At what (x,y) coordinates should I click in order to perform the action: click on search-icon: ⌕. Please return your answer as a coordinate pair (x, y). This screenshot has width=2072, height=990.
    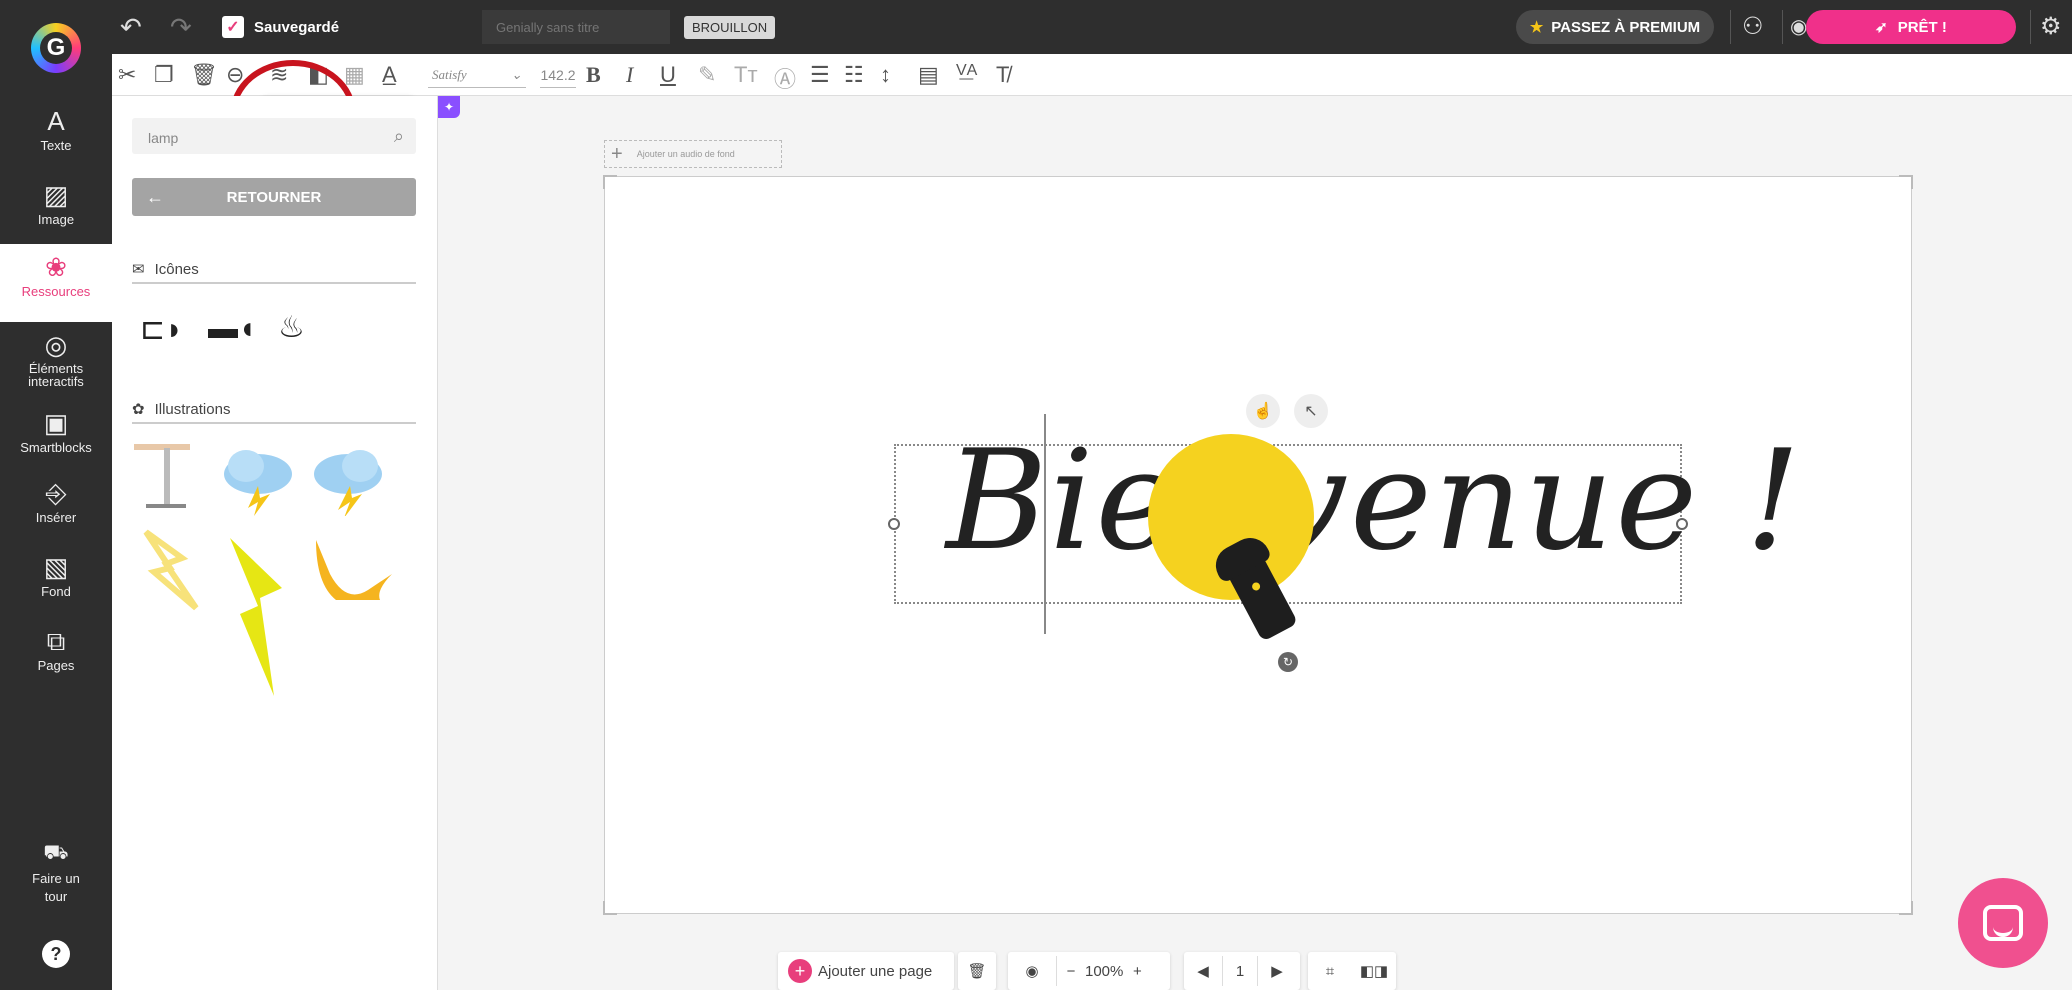
    Looking at the image, I should click on (399, 136).